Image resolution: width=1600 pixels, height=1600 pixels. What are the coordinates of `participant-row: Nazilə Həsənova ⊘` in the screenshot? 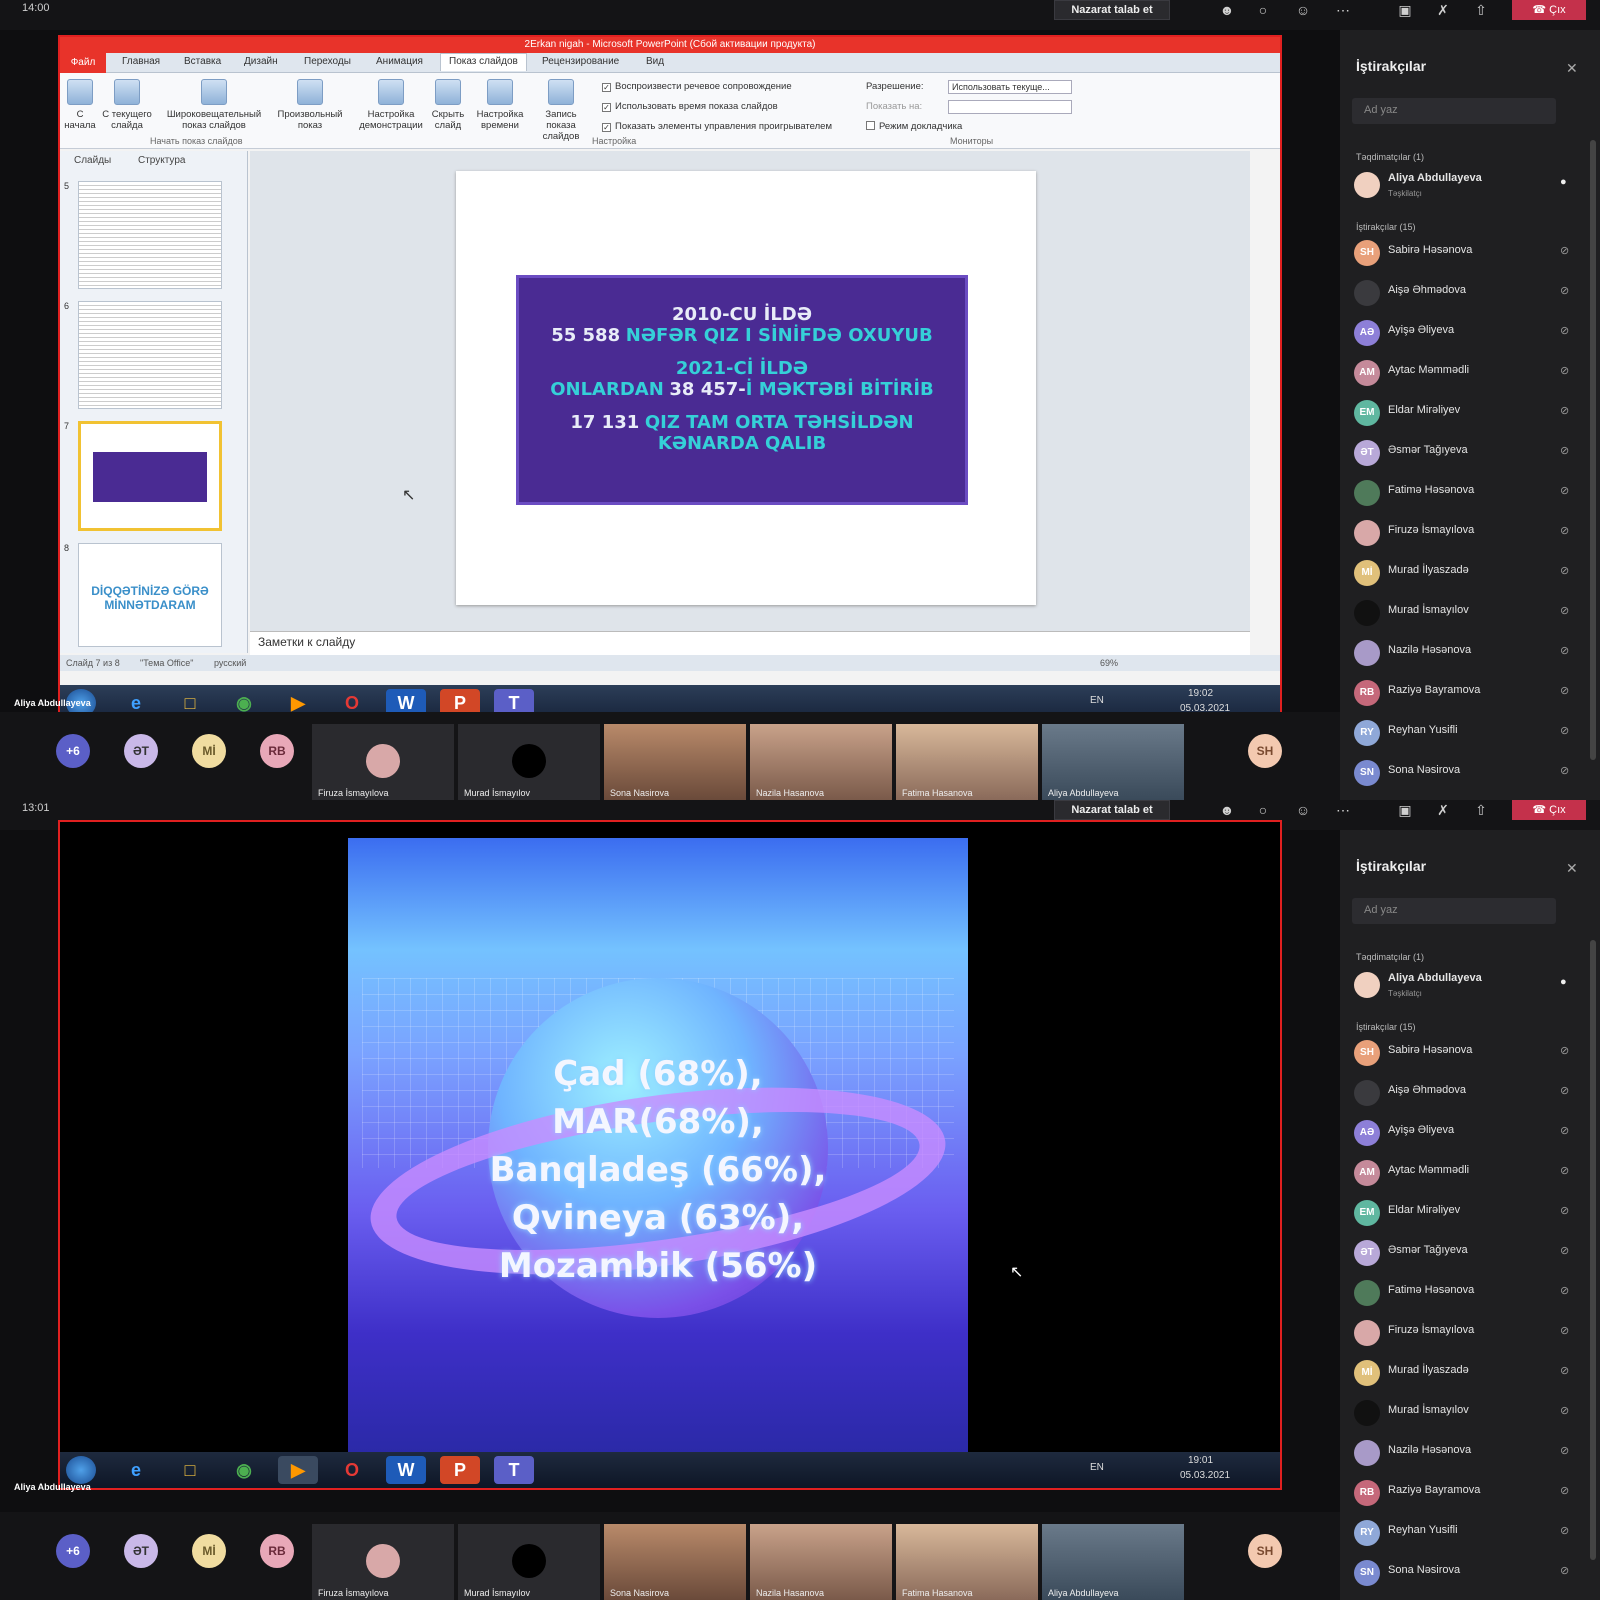 It's located at (1469, 1453).